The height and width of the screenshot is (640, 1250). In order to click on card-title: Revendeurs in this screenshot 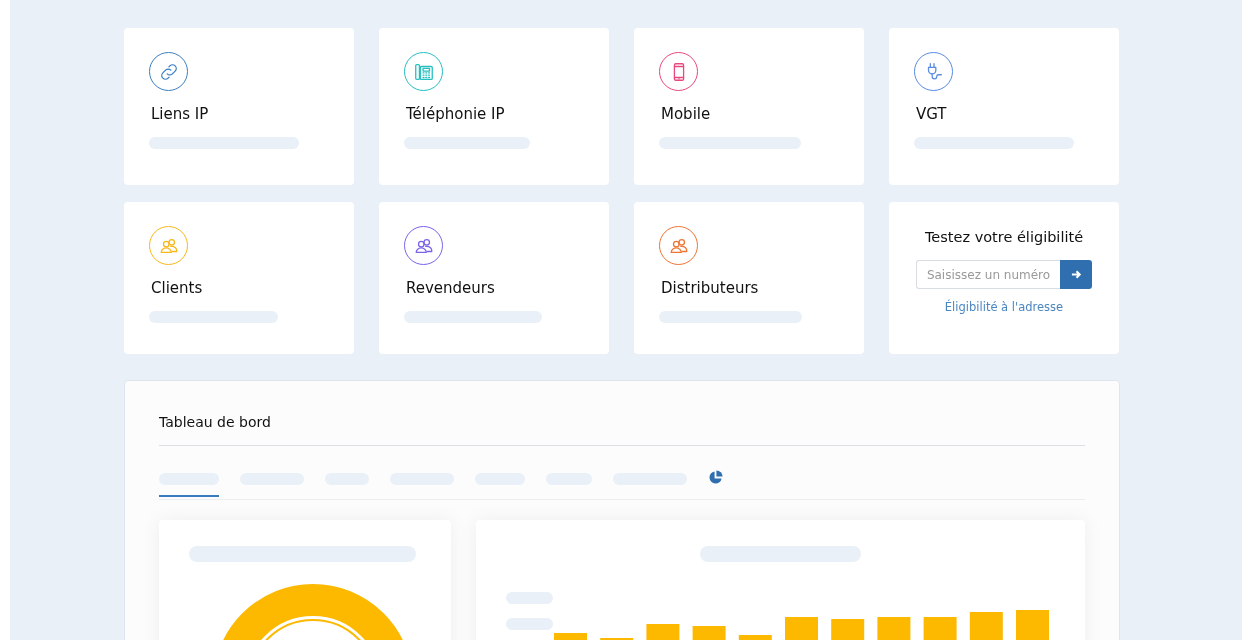, I will do `click(450, 288)`.